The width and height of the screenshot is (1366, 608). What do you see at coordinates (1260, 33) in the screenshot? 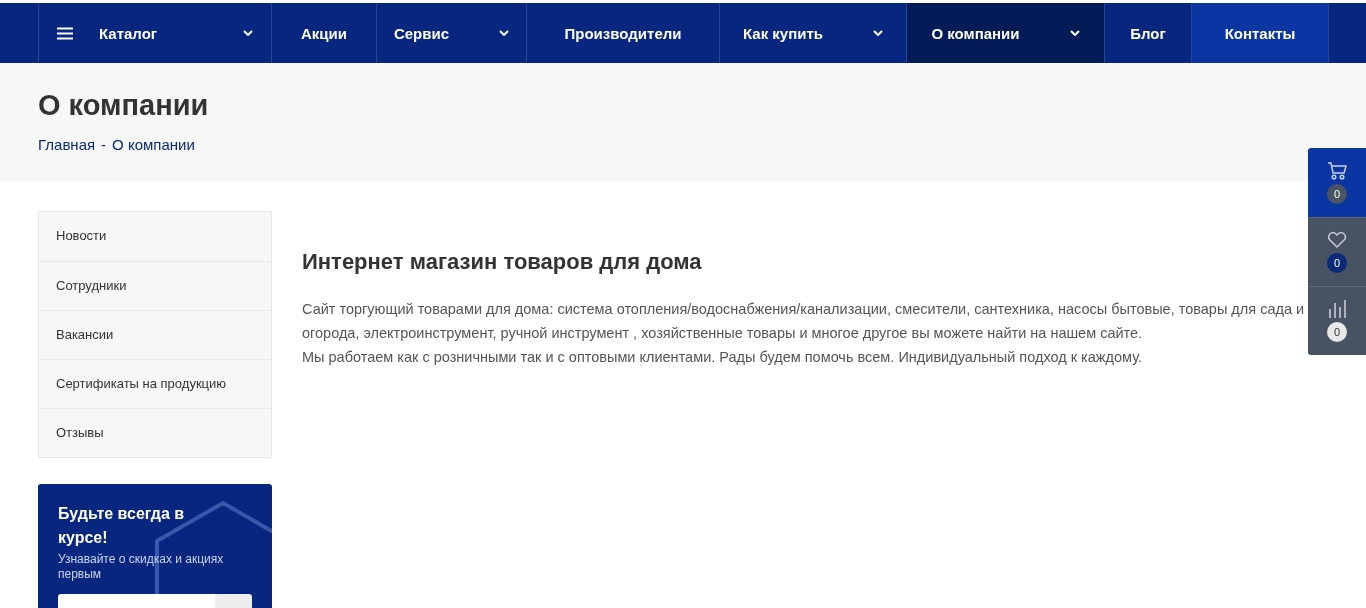
I see `nav-tab: Контакты` at bounding box center [1260, 33].